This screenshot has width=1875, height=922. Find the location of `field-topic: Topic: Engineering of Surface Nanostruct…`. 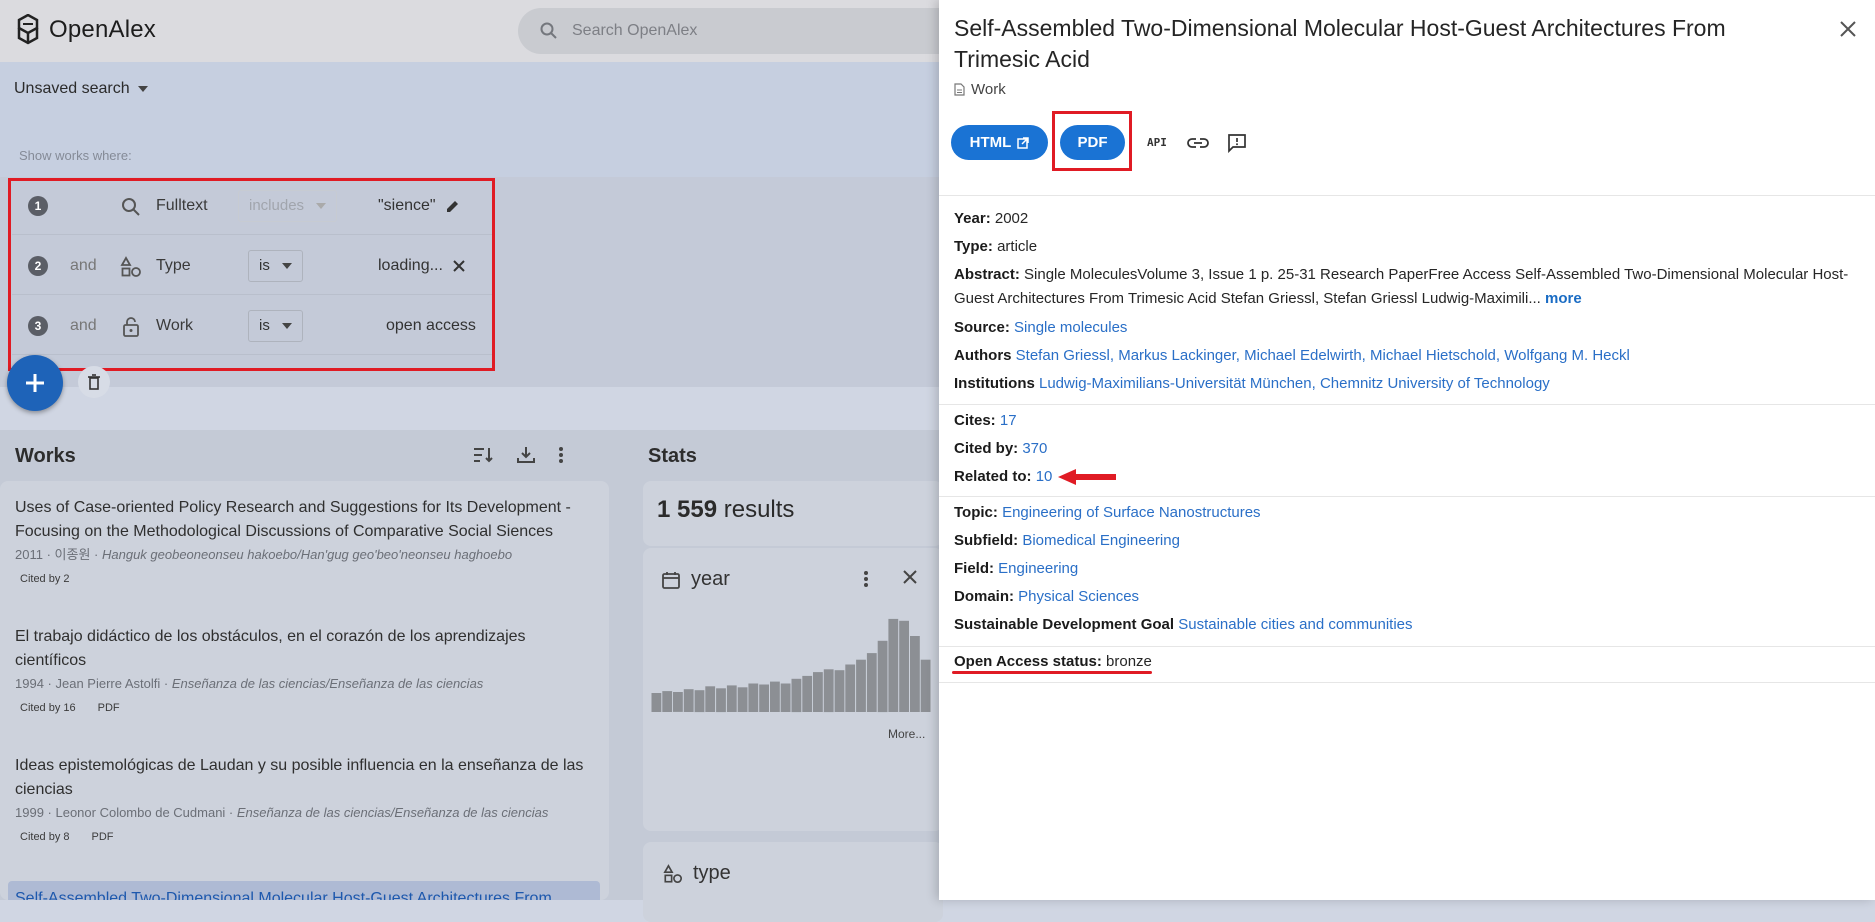

field-topic: Topic: Engineering of Surface Nanostruct… is located at coordinates (1404, 513).